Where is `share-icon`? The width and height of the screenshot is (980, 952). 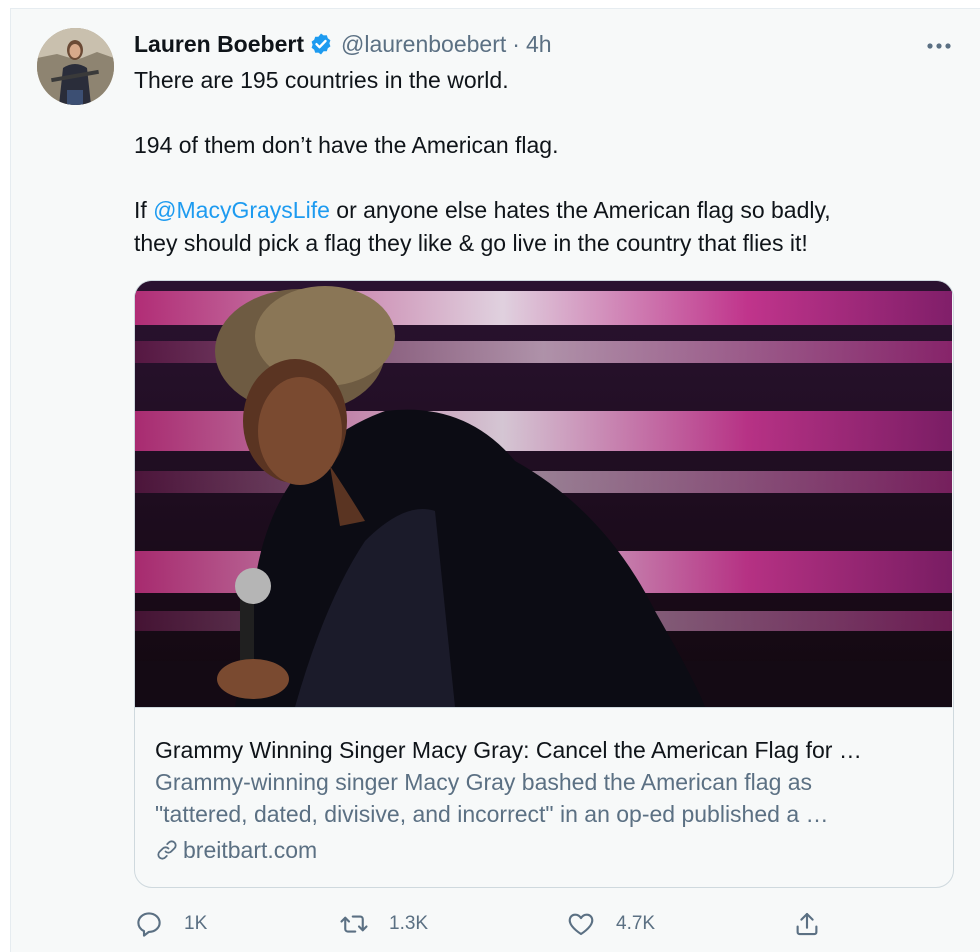 share-icon is located at coordinates (807, 924).